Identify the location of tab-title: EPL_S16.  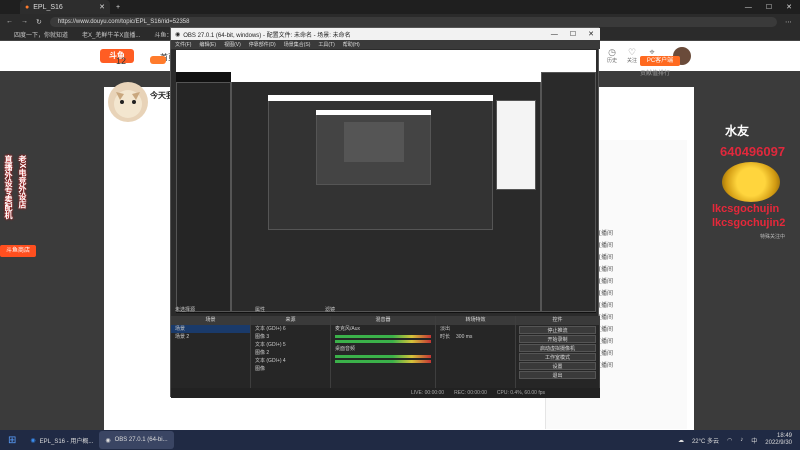
(48, 7).